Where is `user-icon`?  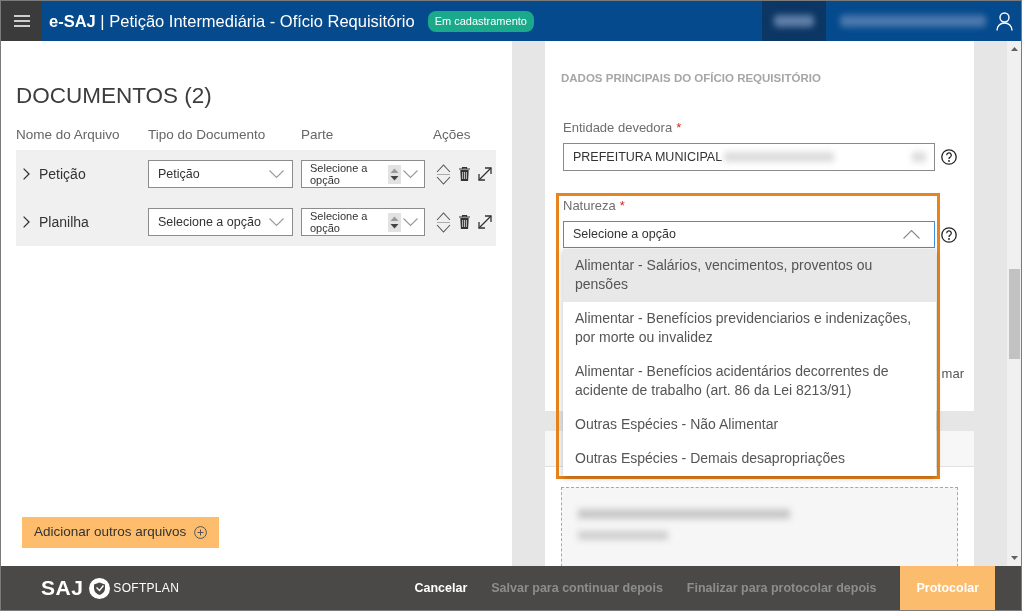
user-icon is located at coordinates (1004, 21).